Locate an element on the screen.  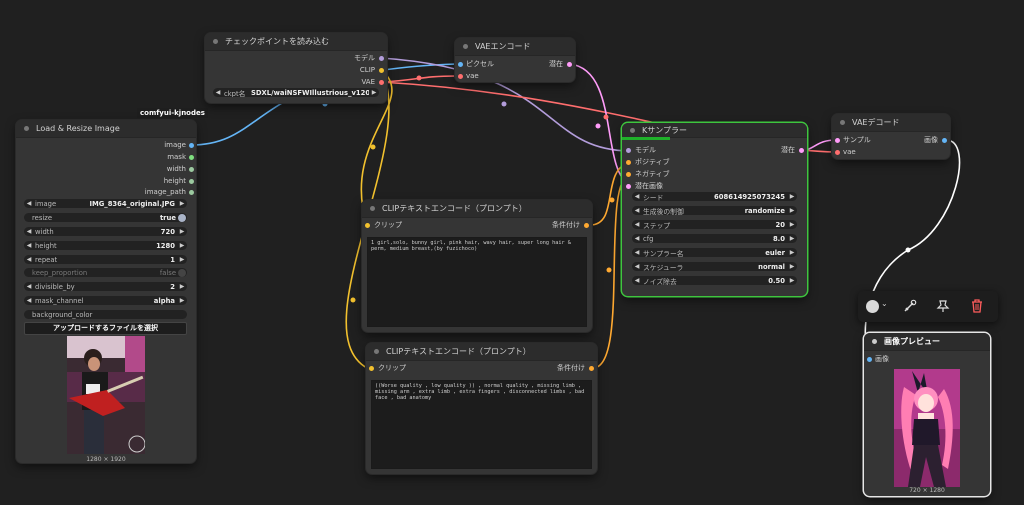
widget-background-color: background_color is located at coordinates (105, 314).